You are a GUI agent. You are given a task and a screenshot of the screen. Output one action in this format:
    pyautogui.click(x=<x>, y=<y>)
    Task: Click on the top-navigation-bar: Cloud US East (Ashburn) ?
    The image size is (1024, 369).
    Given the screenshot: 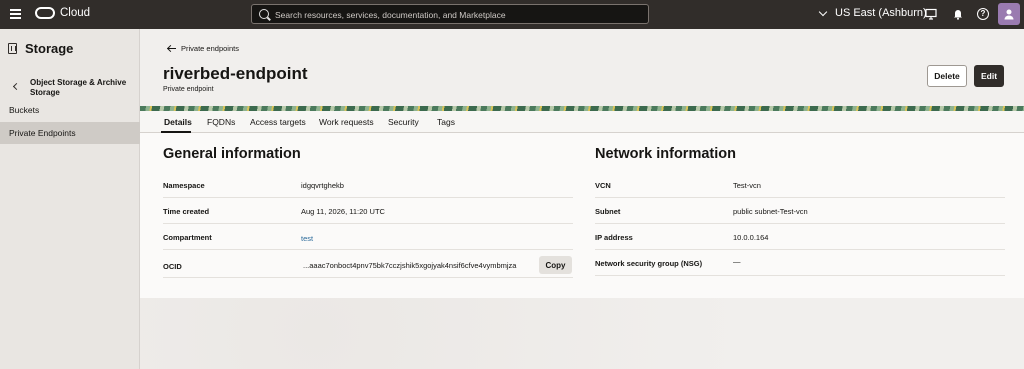 What is the action you would take?
    pyautogui.click(x=512, y=14)
    